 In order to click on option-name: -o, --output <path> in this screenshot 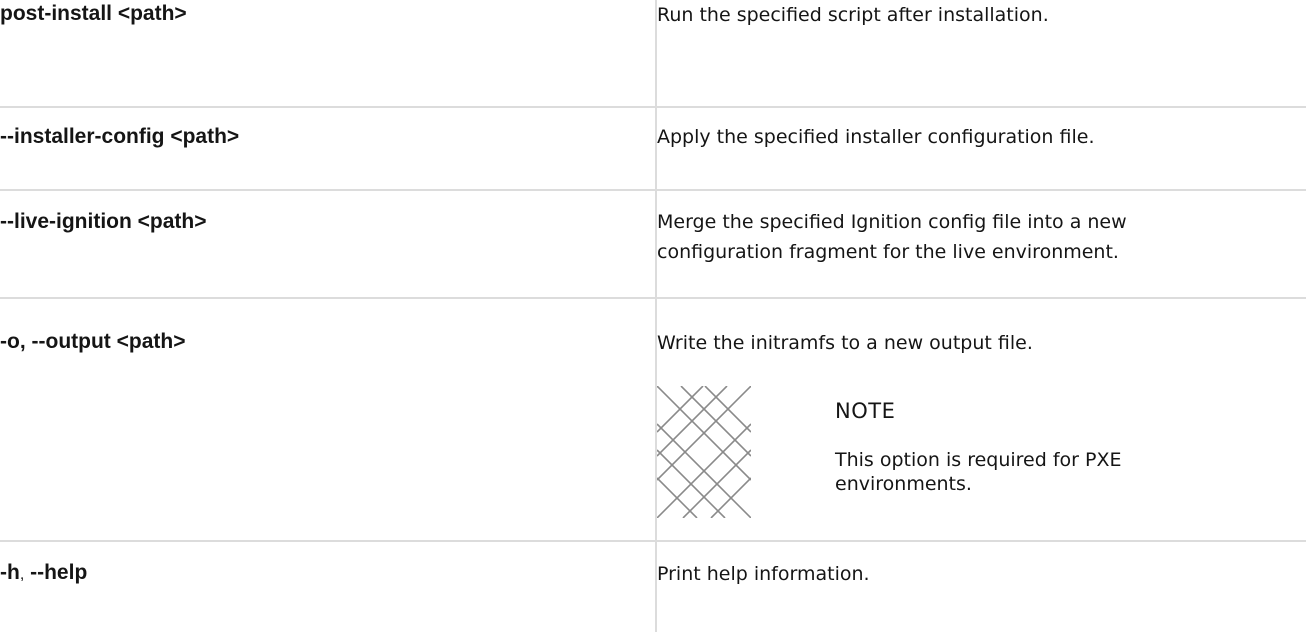, I will do `click(92, 341)`.